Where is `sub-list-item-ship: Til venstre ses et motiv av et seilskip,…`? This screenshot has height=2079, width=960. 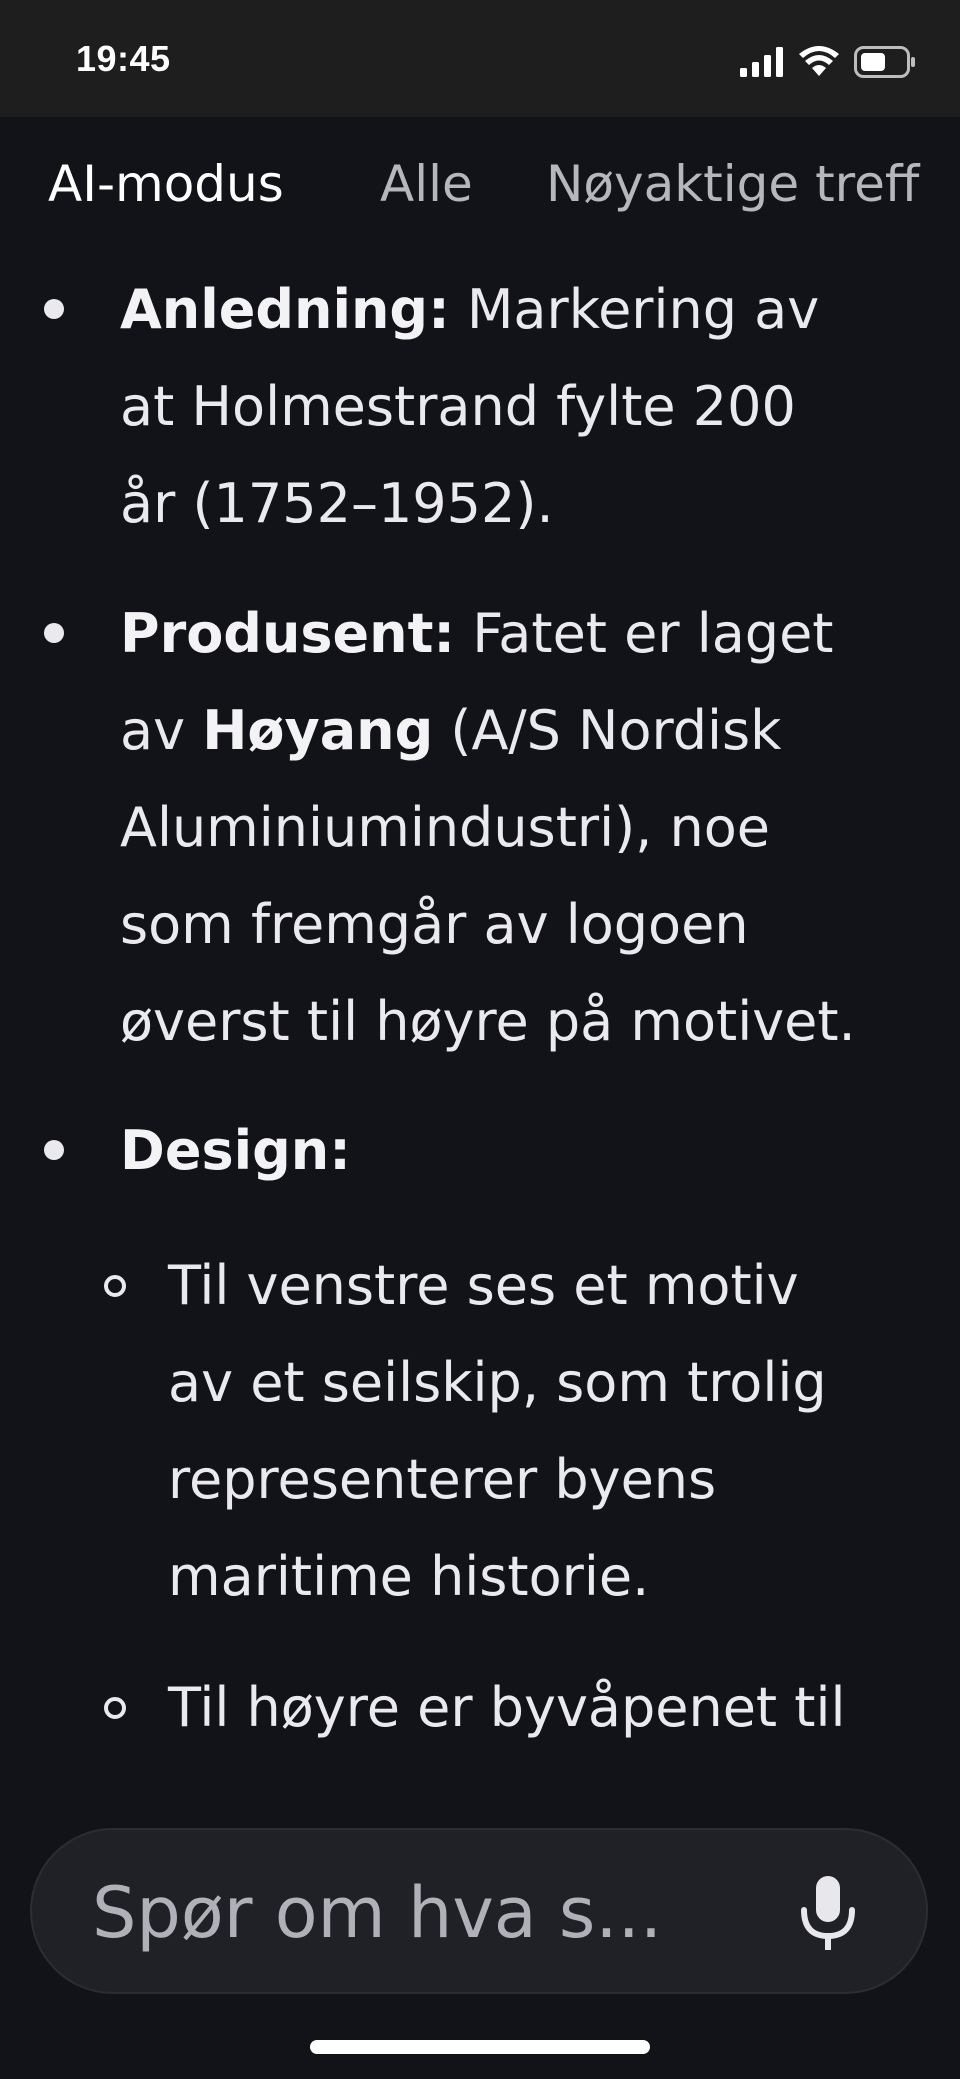 sub-list-item-ship: Til venstre ses et motiv av et seilskip,… is located at coordinates (548, 1431).